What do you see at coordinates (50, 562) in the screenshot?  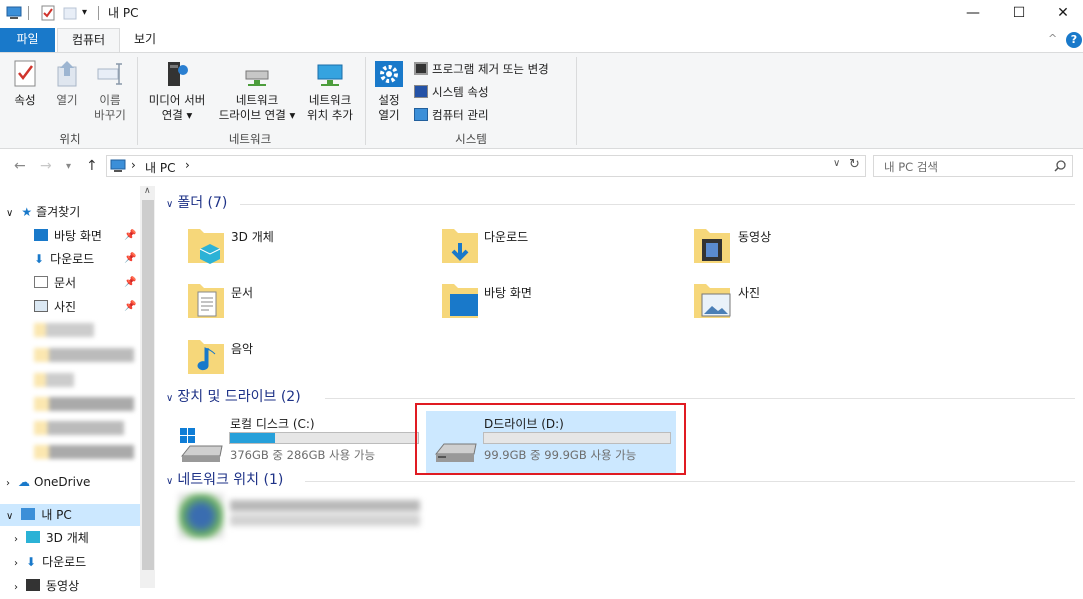 I see `nav-downloads-pc: › ⬇ 다운로드` at bounding box center [50, 562].